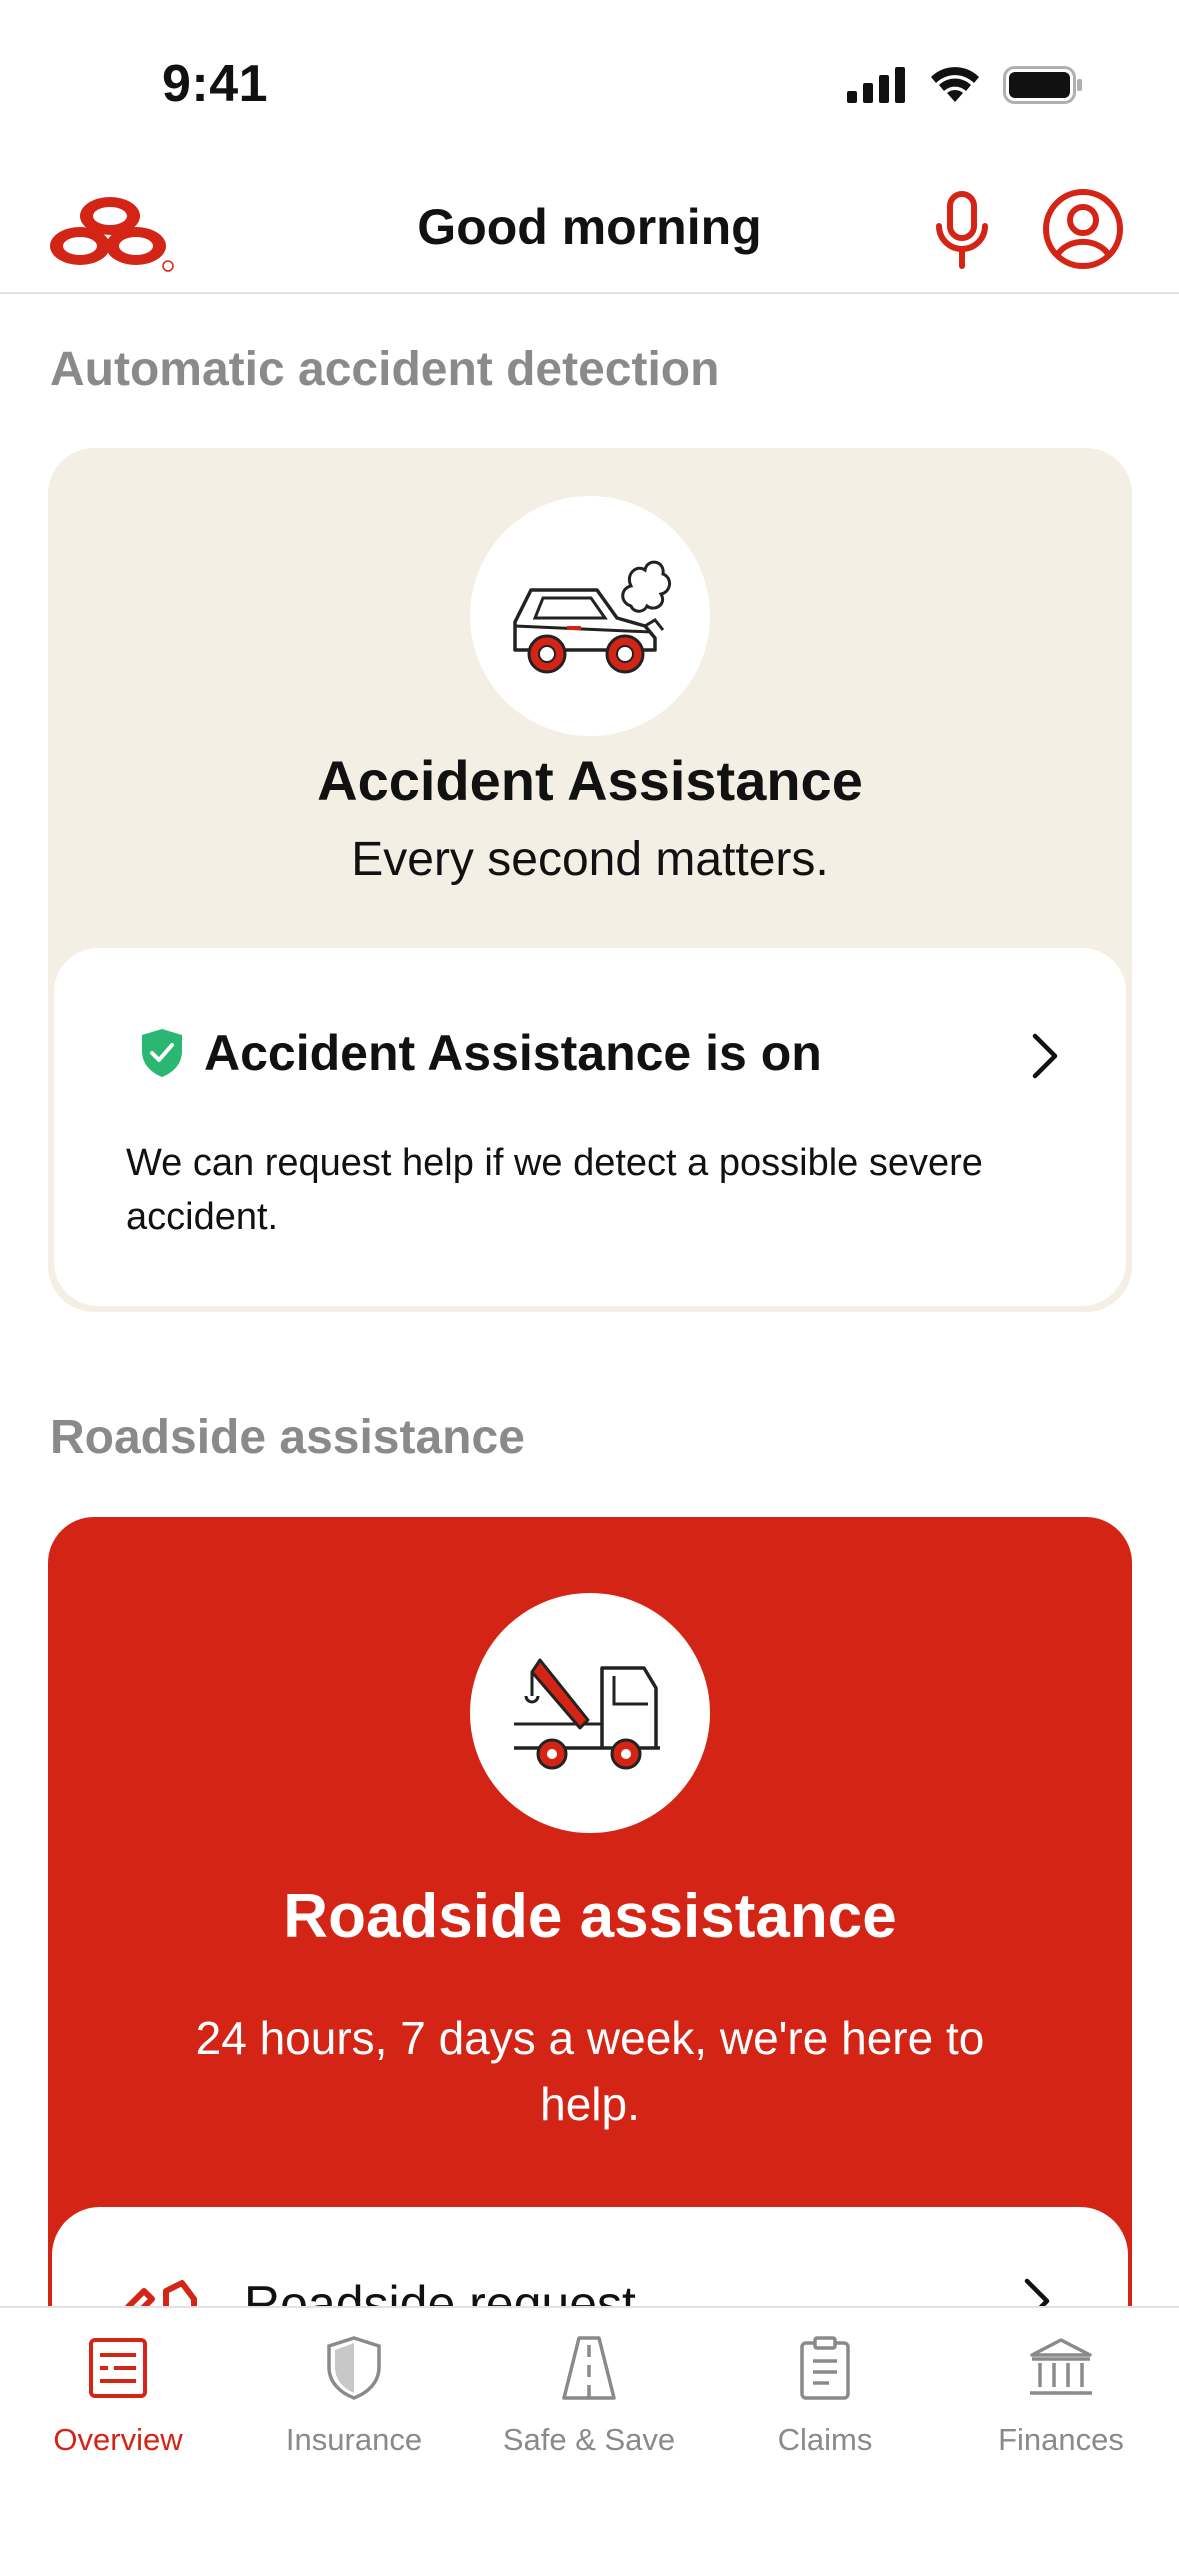 This screenshot has height=2556, width=1179. I want to click on tab-claims: Claims, so click(825, 2408).